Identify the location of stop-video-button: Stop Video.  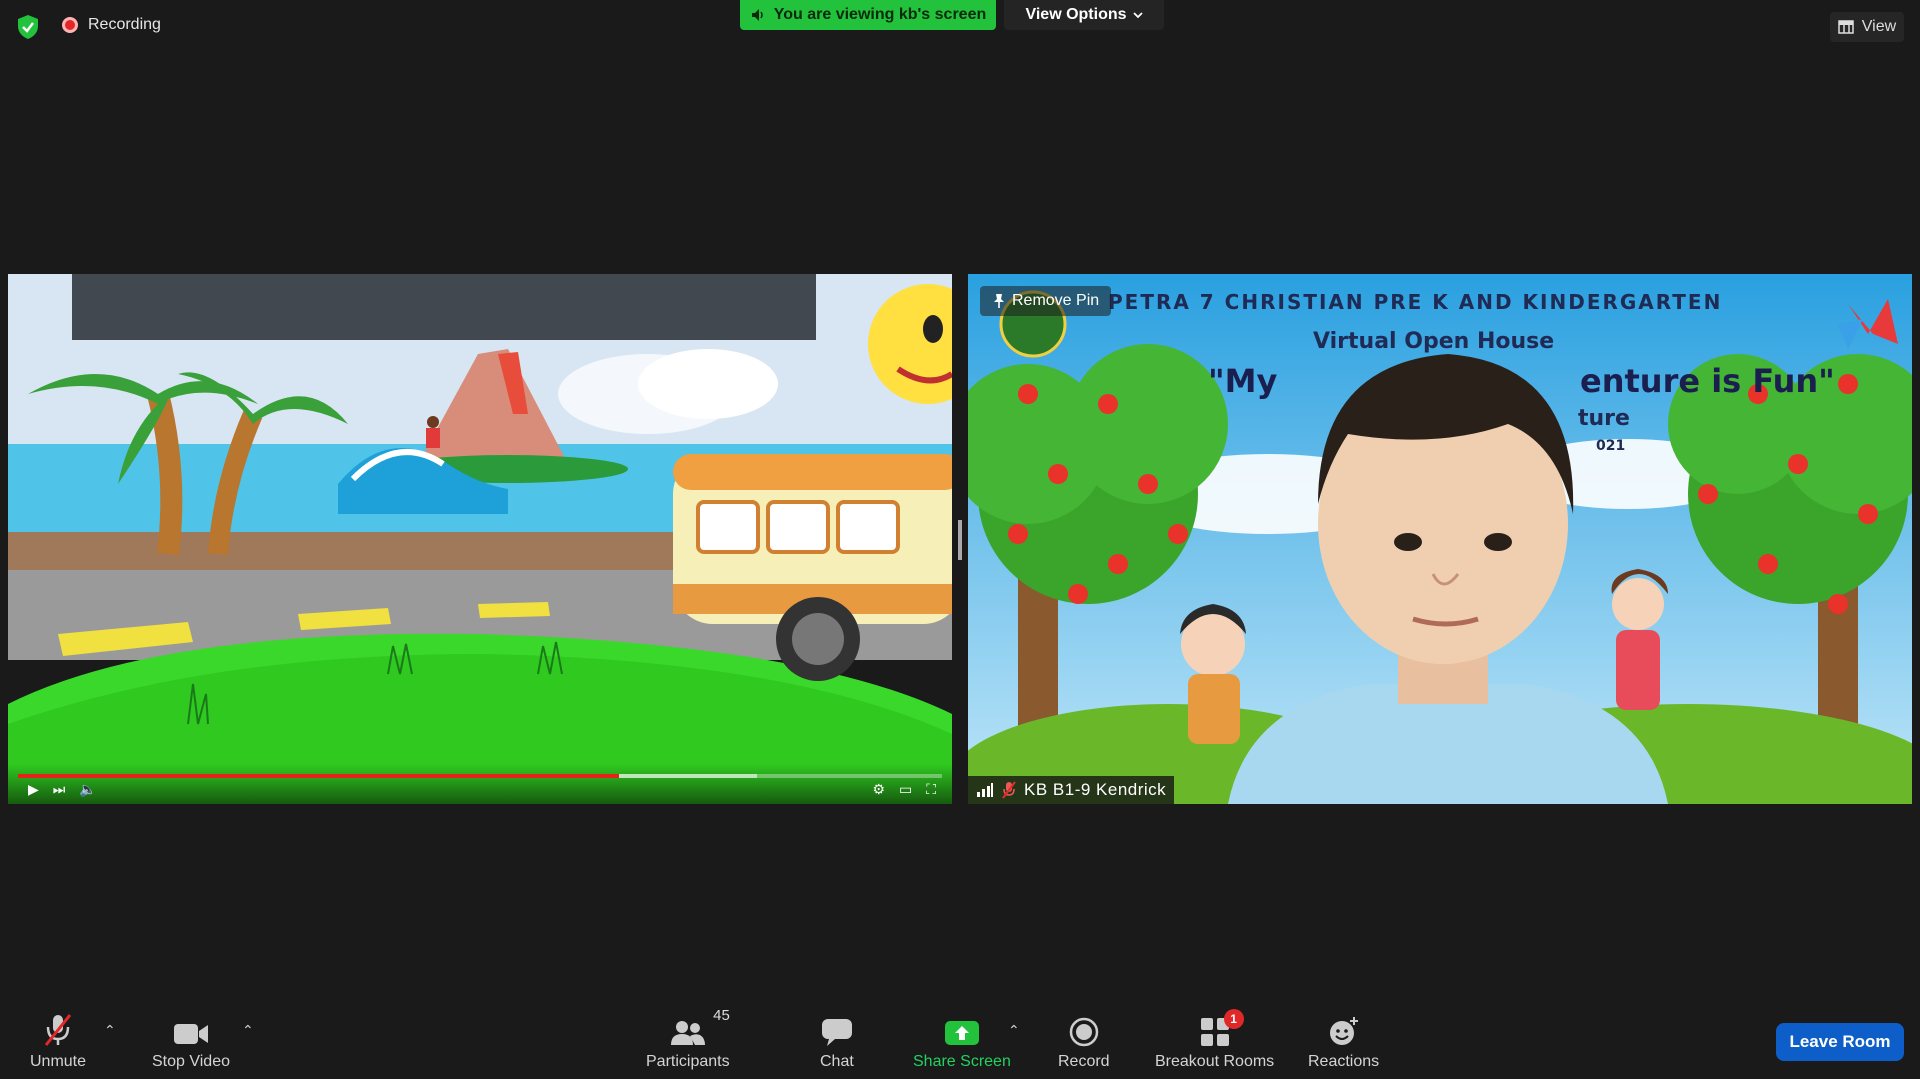
(191, 1041).